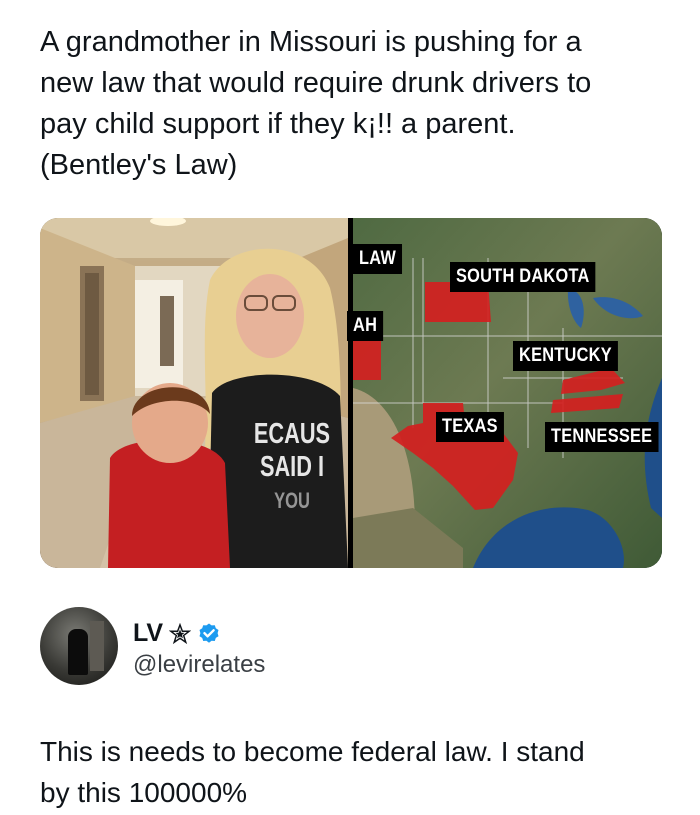  I want to click on avatar, so click(79, 646).